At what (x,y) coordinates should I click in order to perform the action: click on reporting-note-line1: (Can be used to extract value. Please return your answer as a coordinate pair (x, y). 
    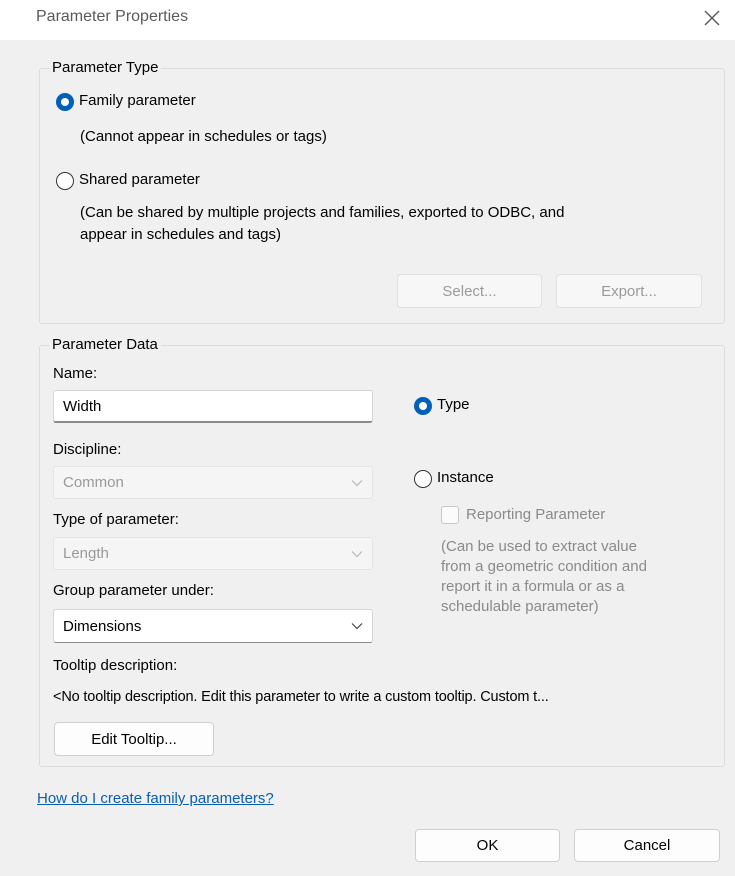
    Looking at the image, I should click on (539, 546).